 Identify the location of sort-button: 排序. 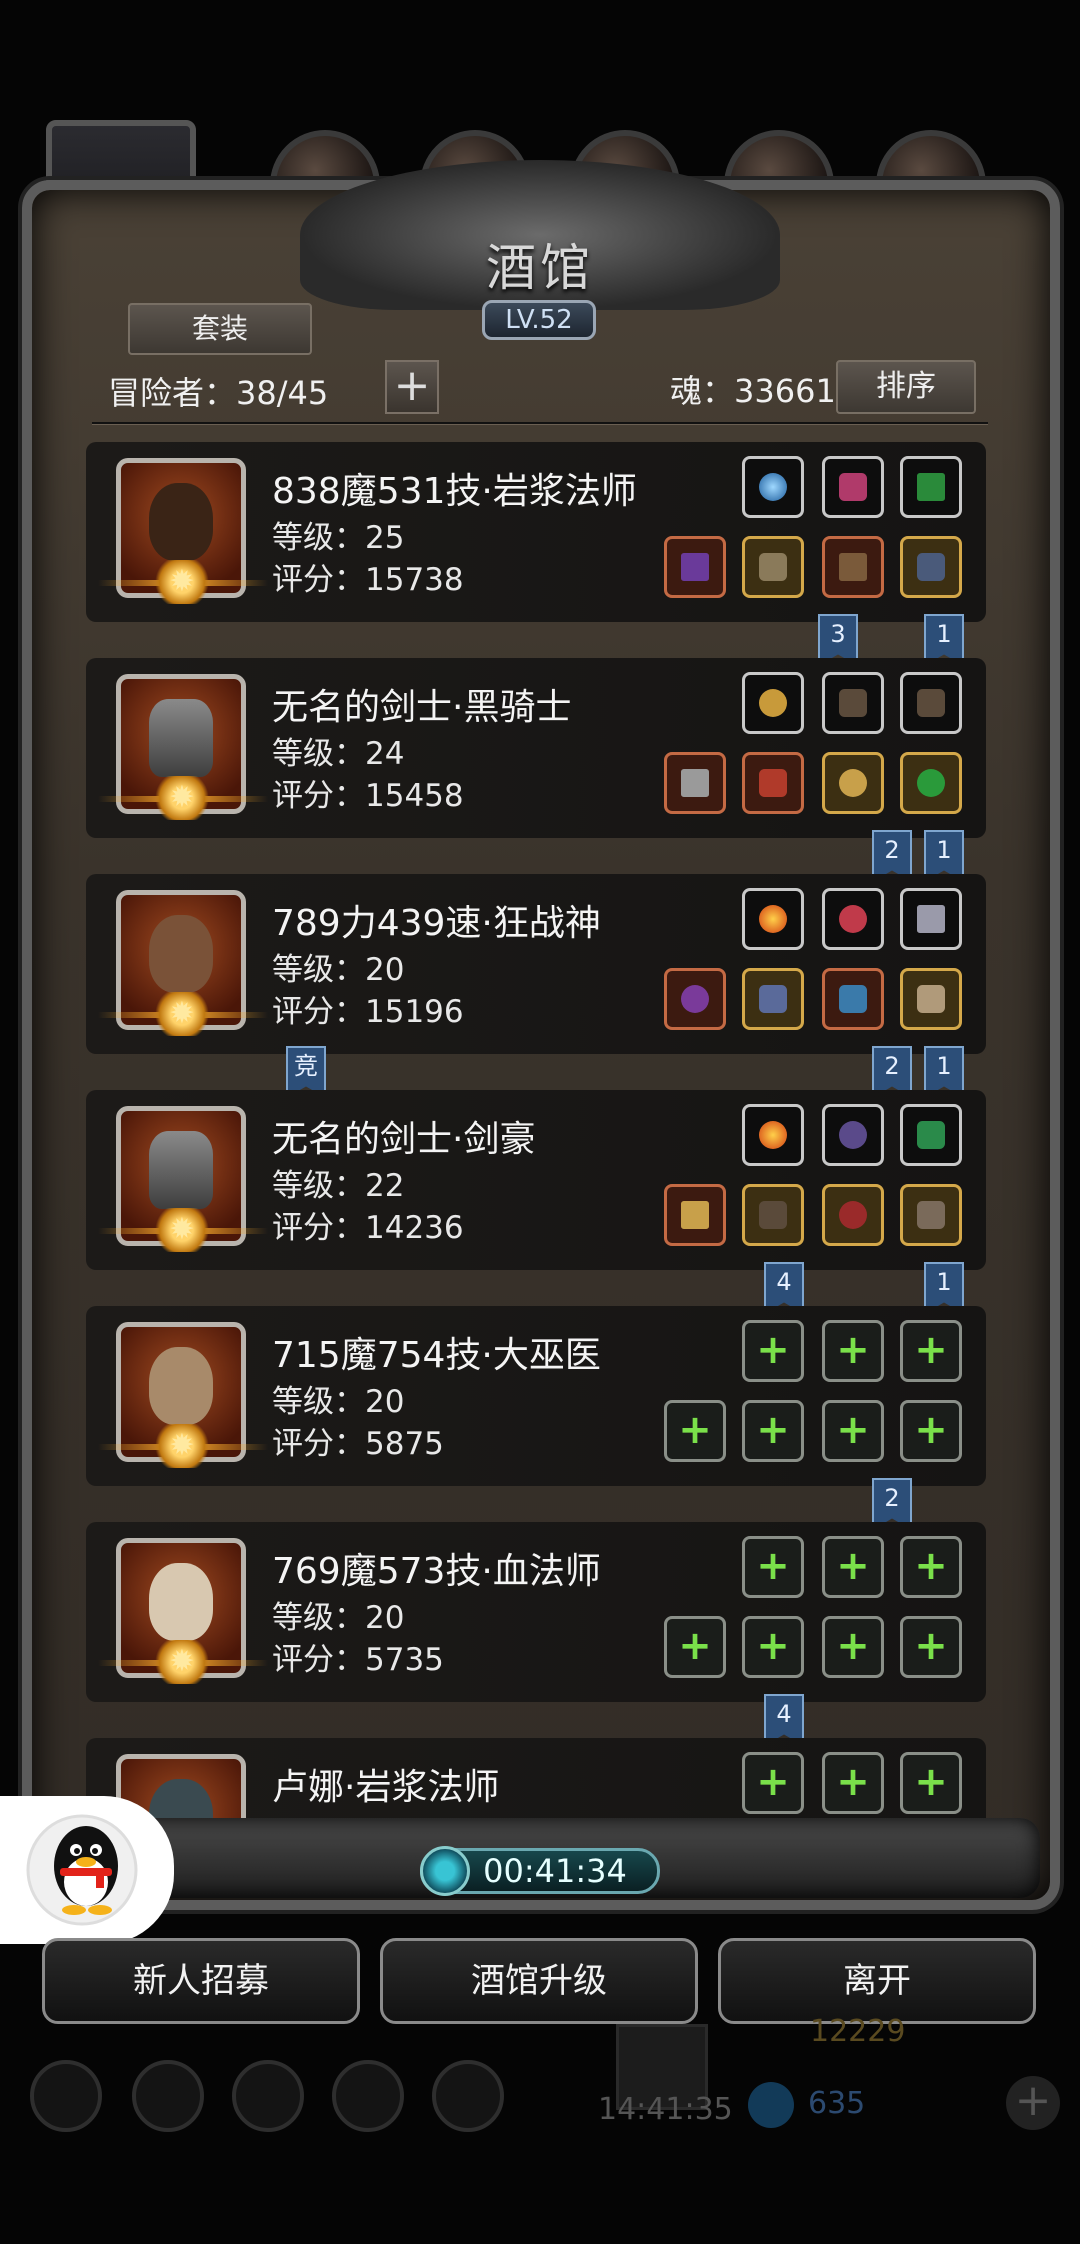
(906, 387).